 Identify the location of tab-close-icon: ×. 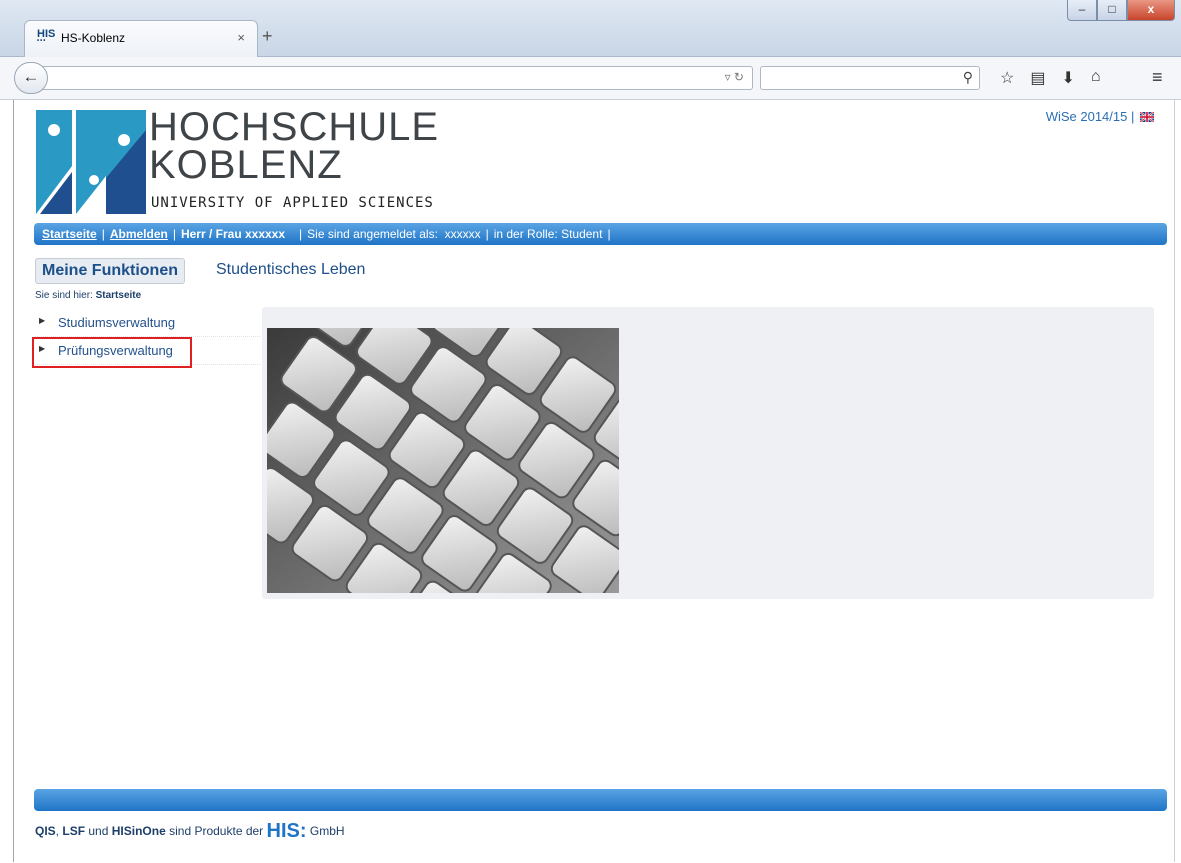
(241, 37).